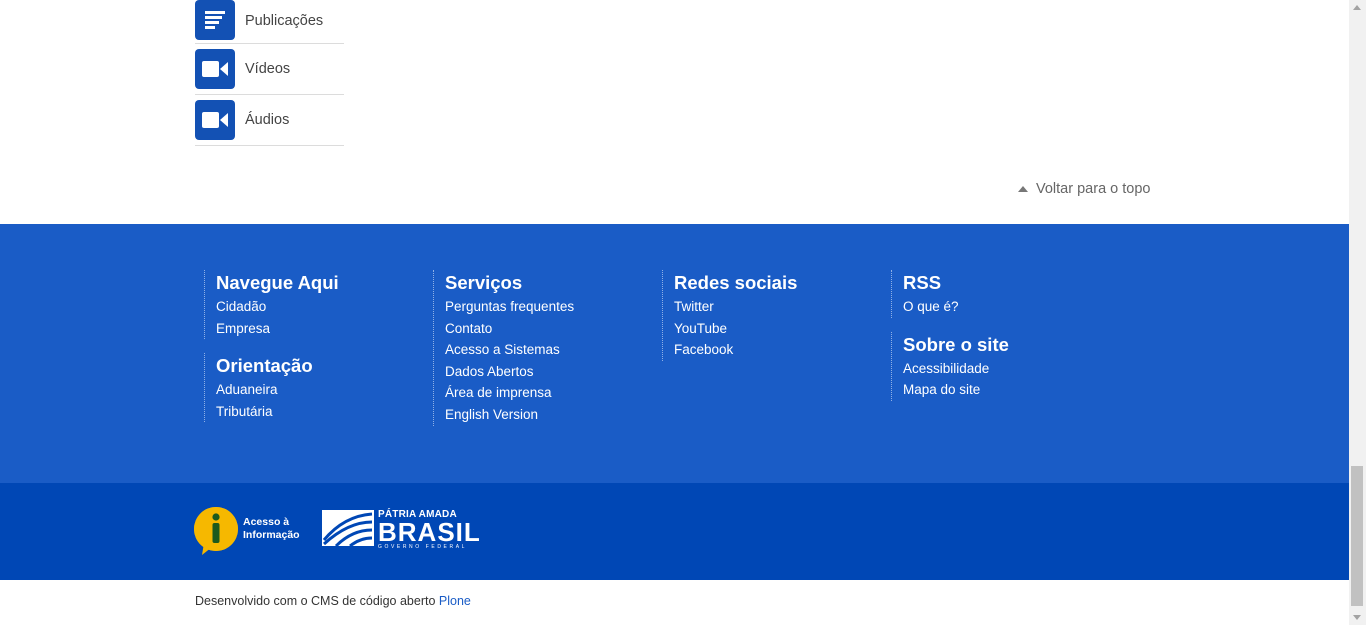  I want to click on patria-amada-brasil-logo: PÁTRIA AMADA BRASIL GOVERNO FEDERAL, so click(401, 530).